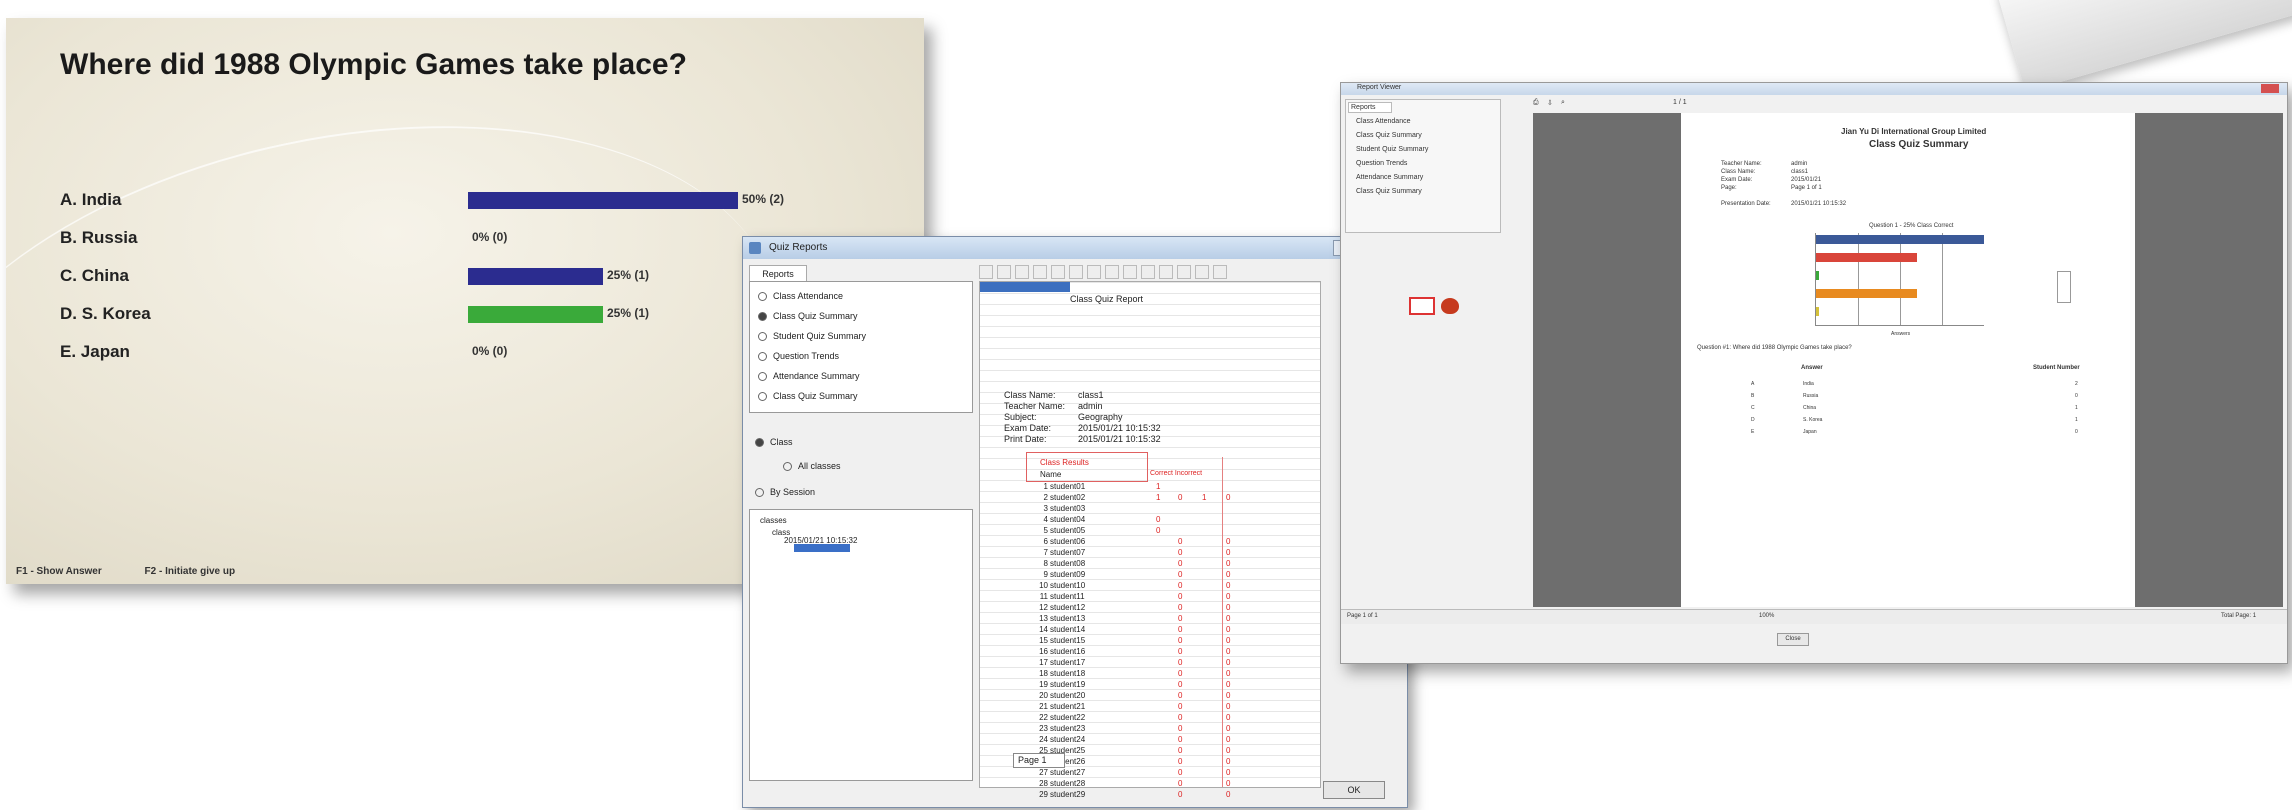 The width and height of the screenshot is (2292, 810). I want to click on ok-button: OK, so click(1354, 790).